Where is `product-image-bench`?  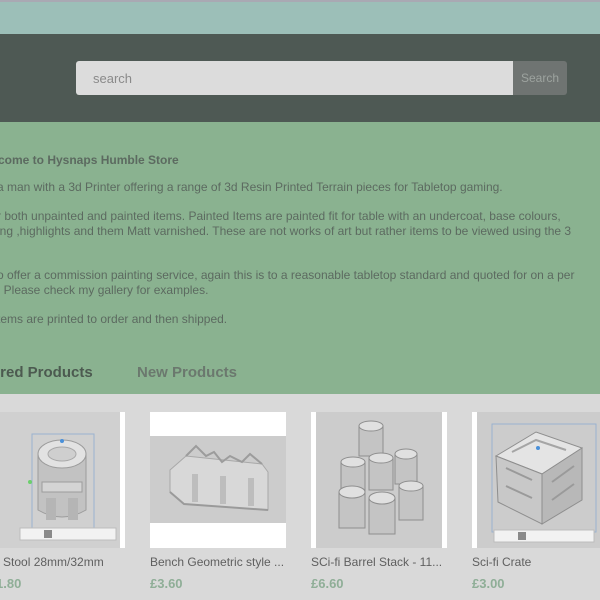
product-image-bench is located at coordinates (218, 480).